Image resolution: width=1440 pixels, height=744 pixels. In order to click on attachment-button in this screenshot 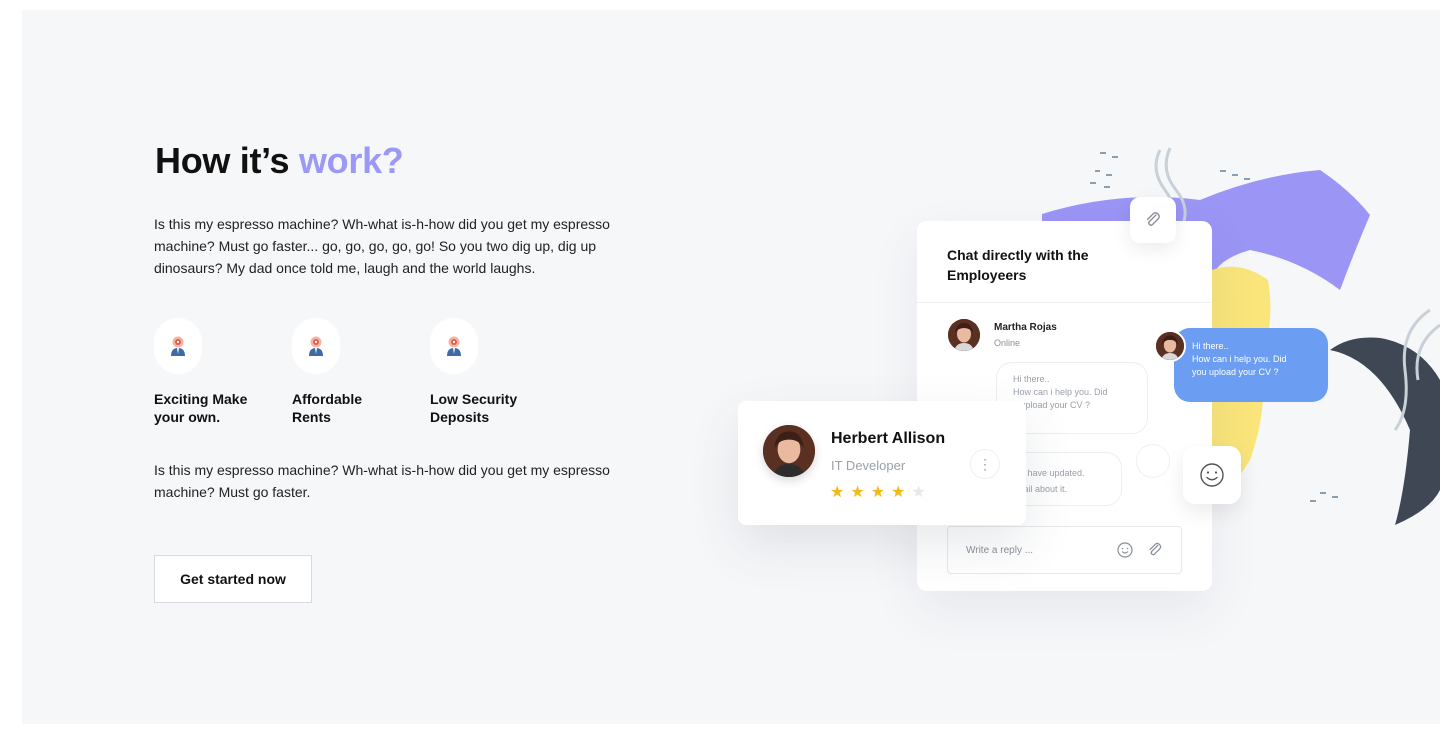, I will do `click(1153, 220)`.